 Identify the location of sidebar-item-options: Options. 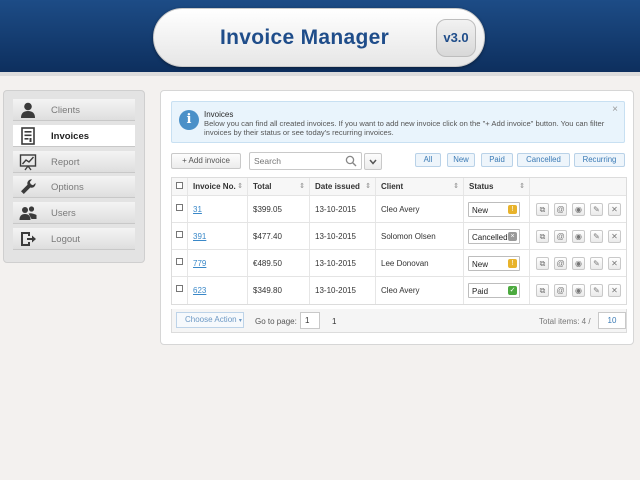
(74, 187).